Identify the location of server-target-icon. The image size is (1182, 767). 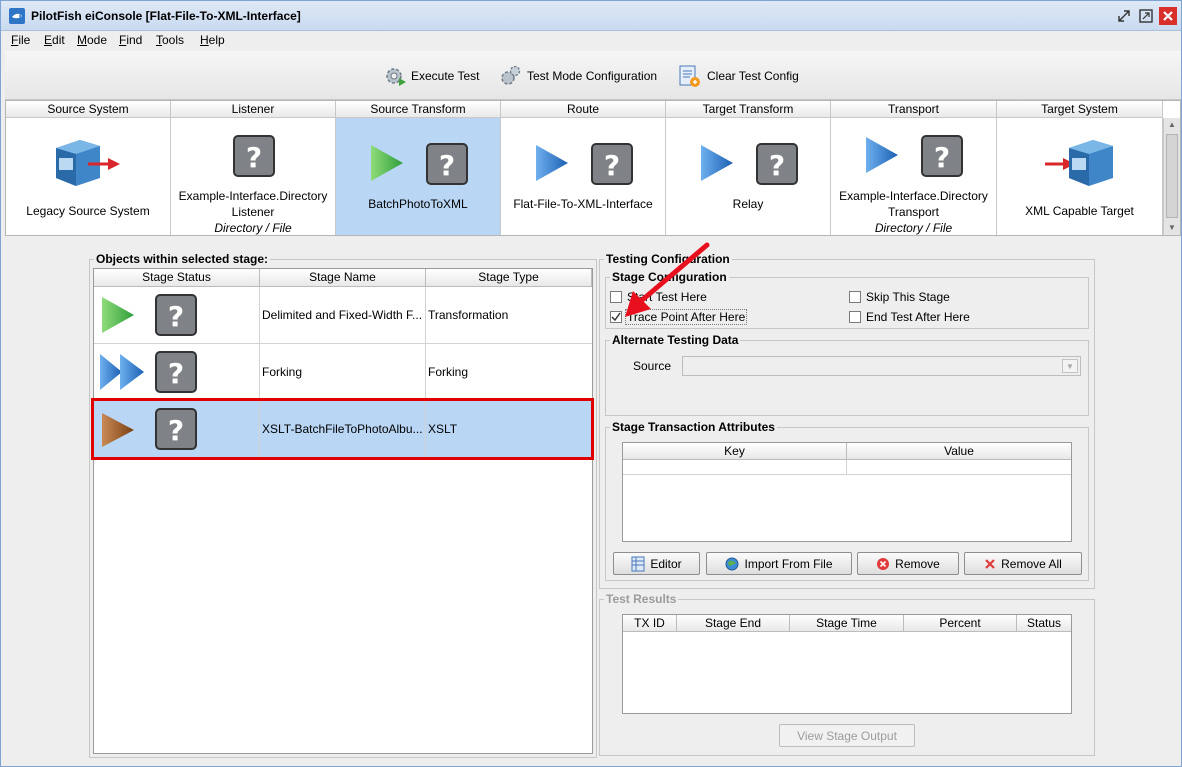
(1079, 163).